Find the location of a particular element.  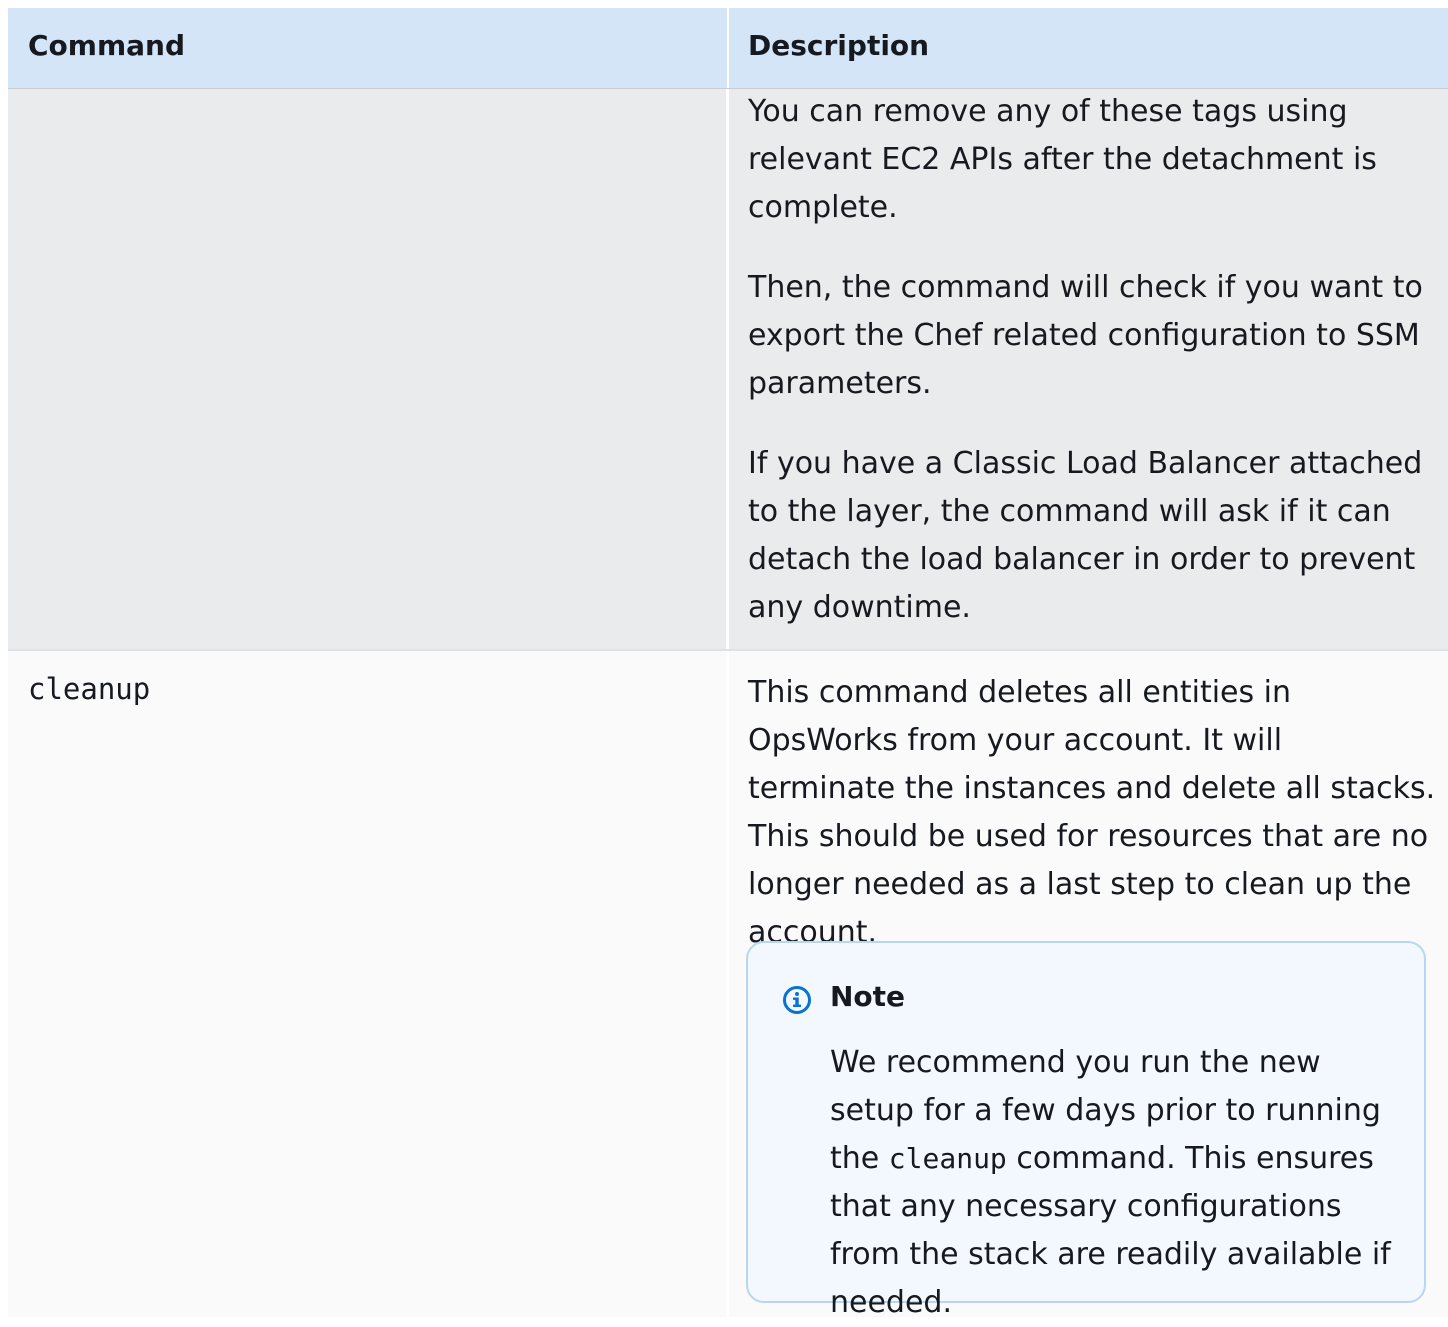

command-name-cleanup: cleanup is located at coordinates (89, 689).